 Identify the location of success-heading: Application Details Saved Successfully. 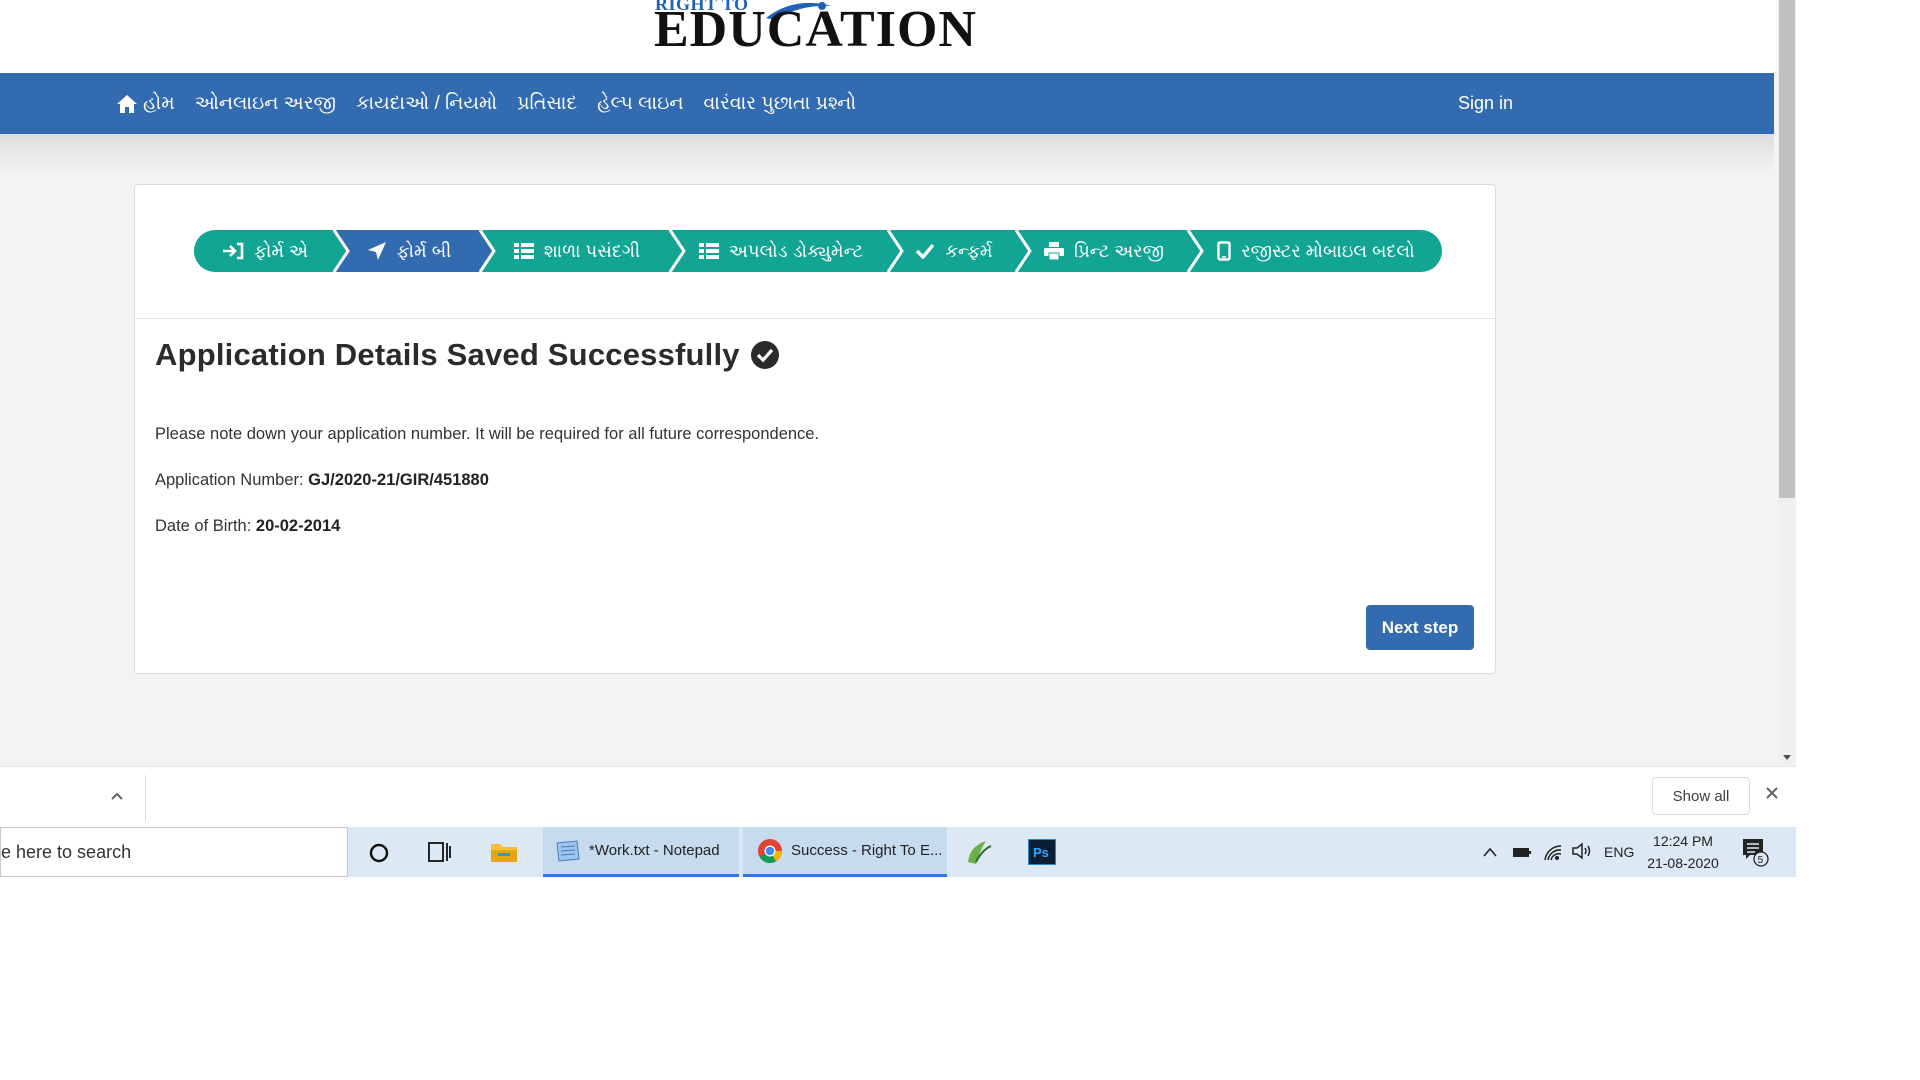
(467, 355).